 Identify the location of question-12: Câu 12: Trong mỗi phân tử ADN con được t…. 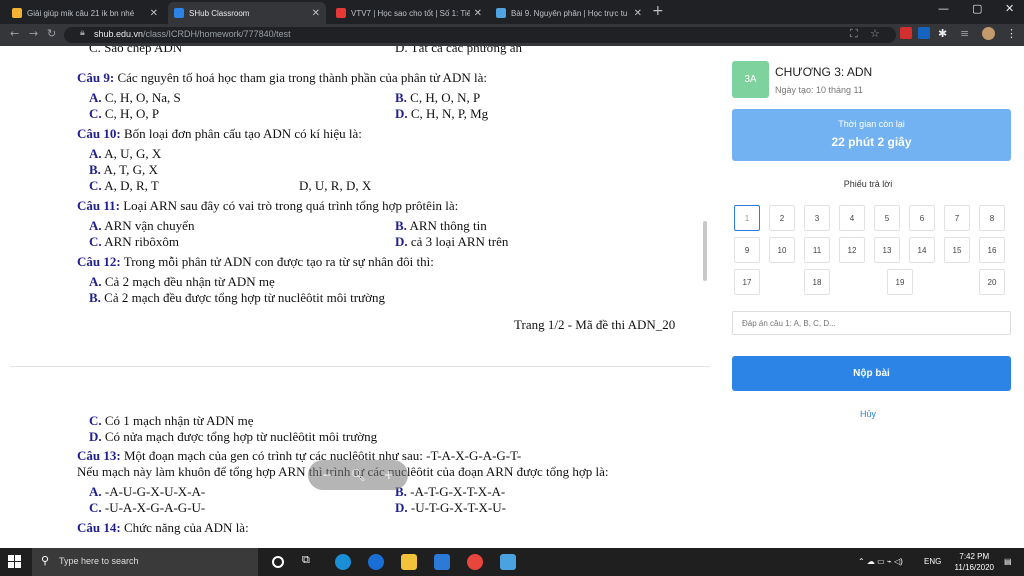
(255, 261).